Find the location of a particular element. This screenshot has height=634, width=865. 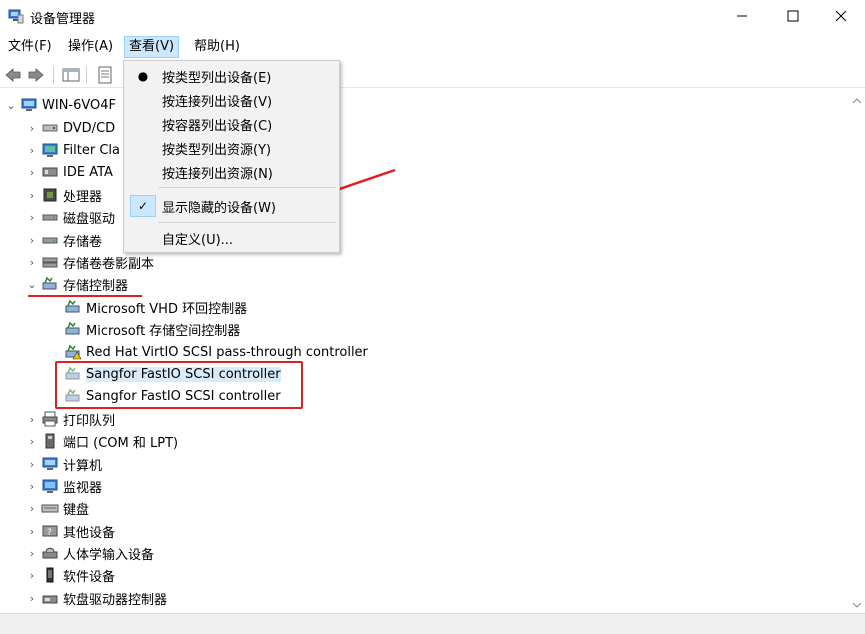

storage-controller-warning-icon is located at coordinates (73, 352).